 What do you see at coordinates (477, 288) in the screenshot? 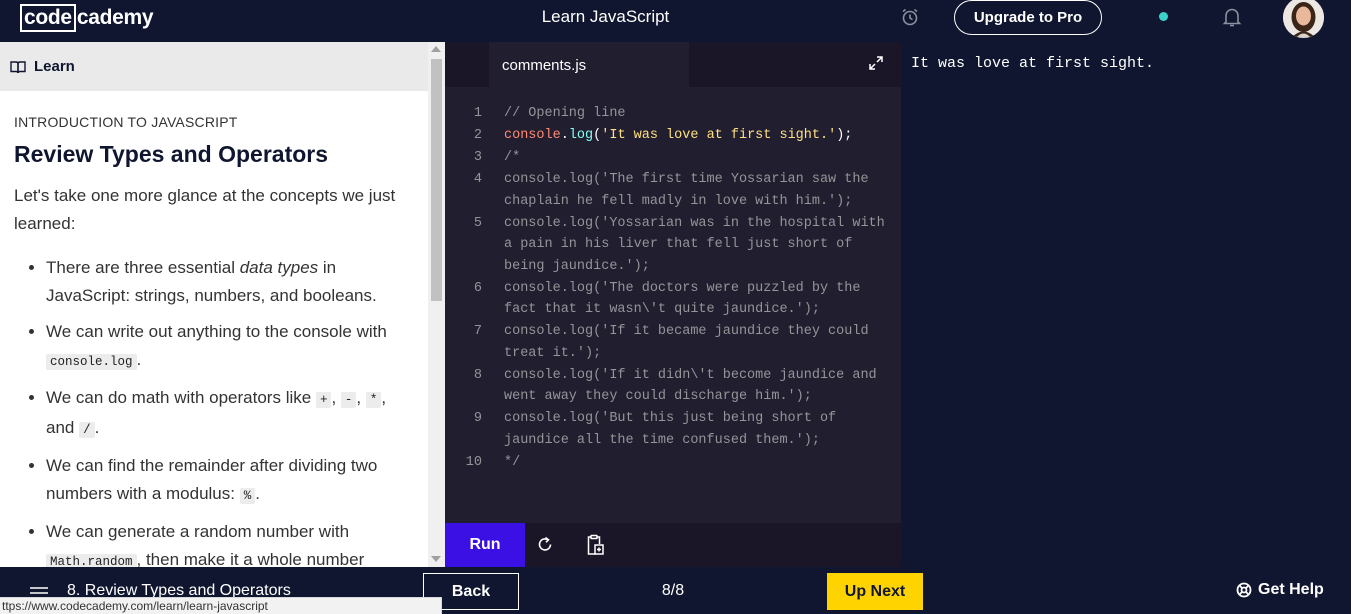
I see `line-number: 6` at bounding box center [477, 288].